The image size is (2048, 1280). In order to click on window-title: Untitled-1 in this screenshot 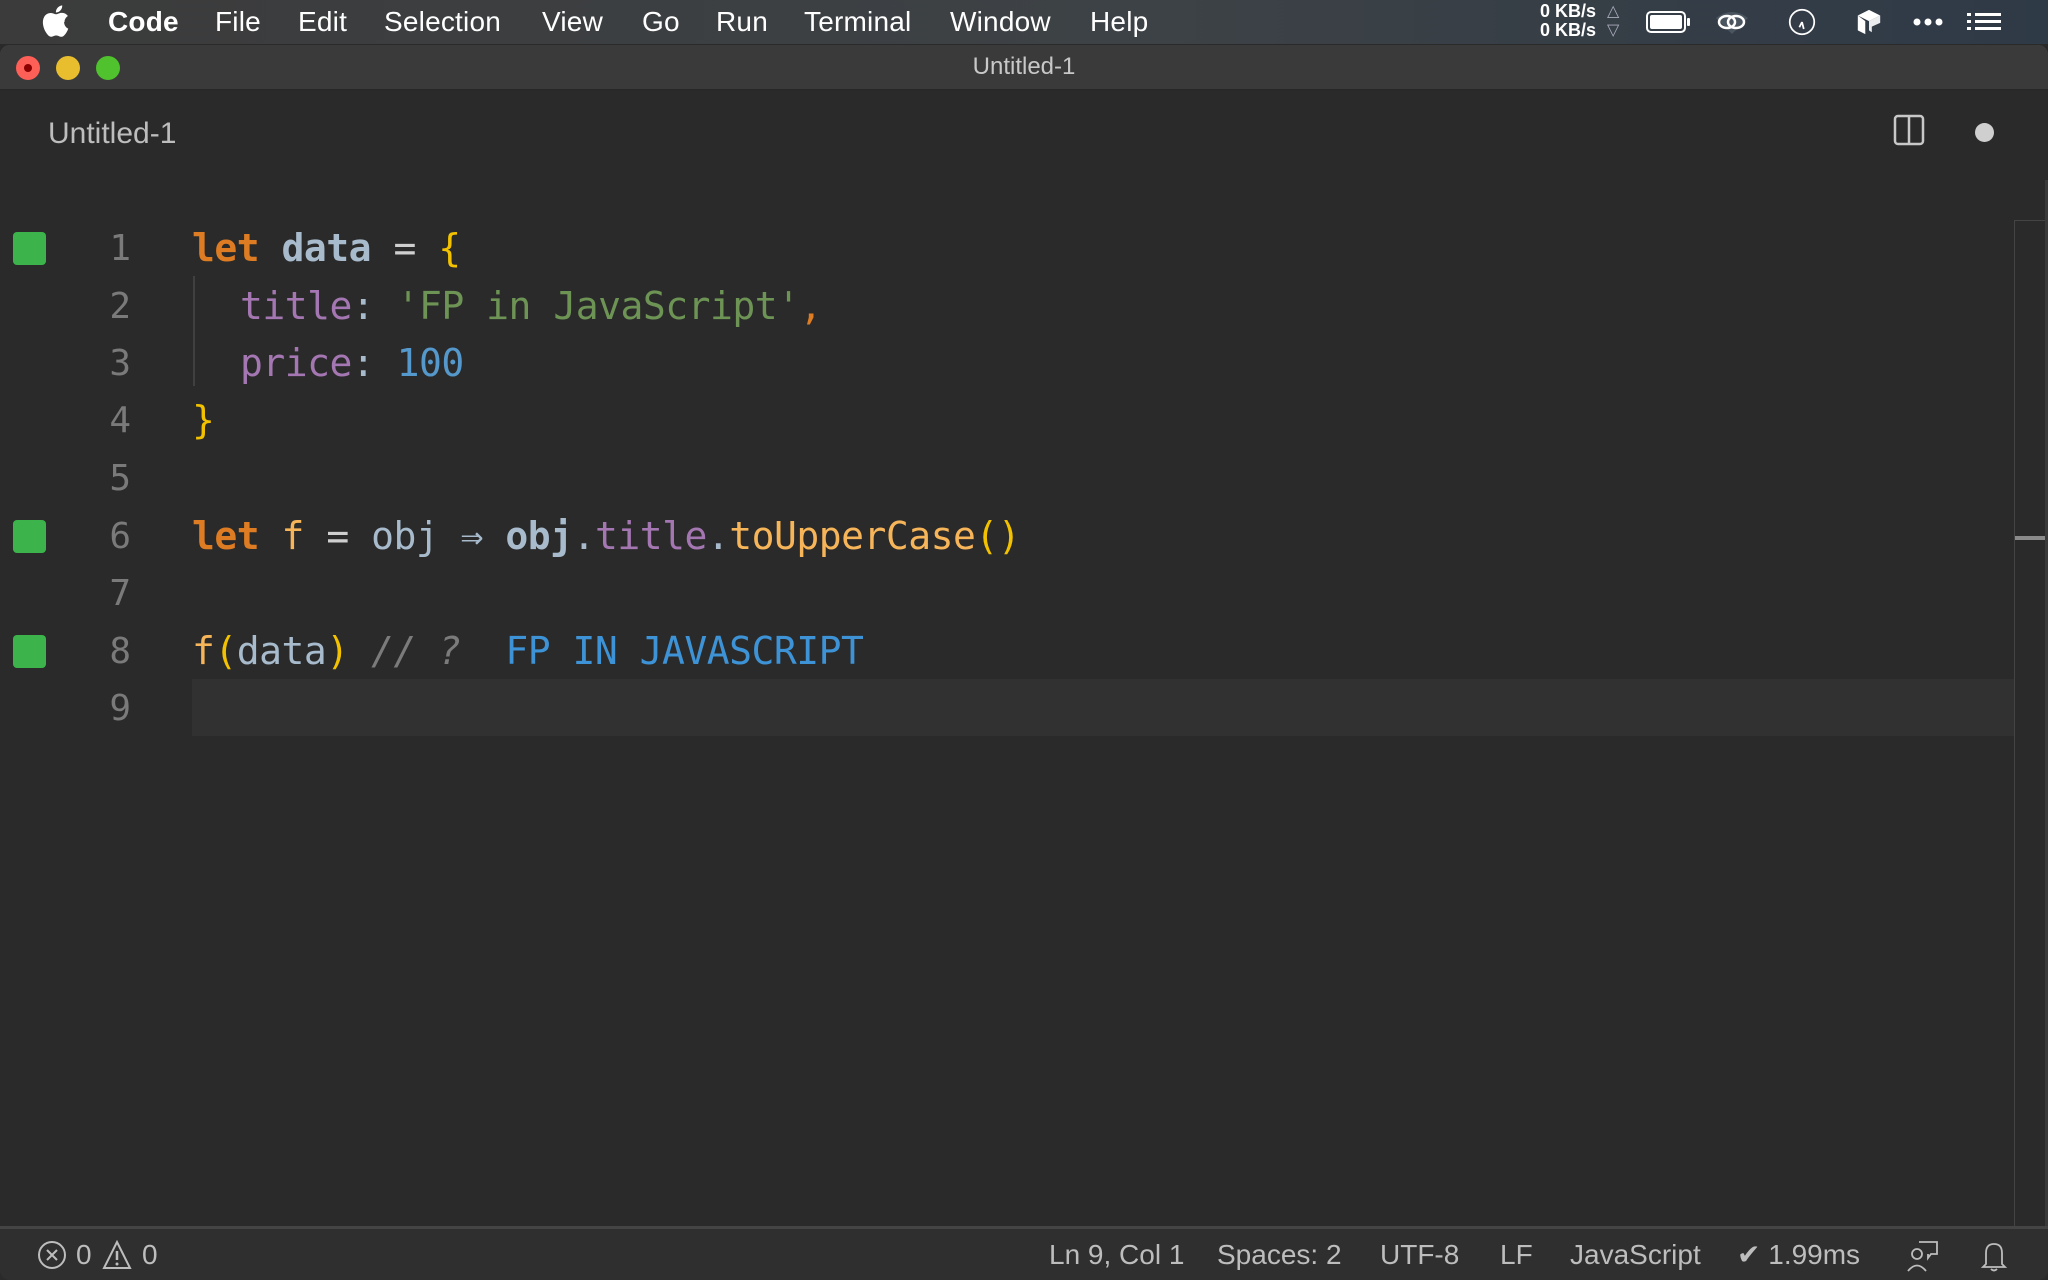, I will do `click(1024, 66)`.